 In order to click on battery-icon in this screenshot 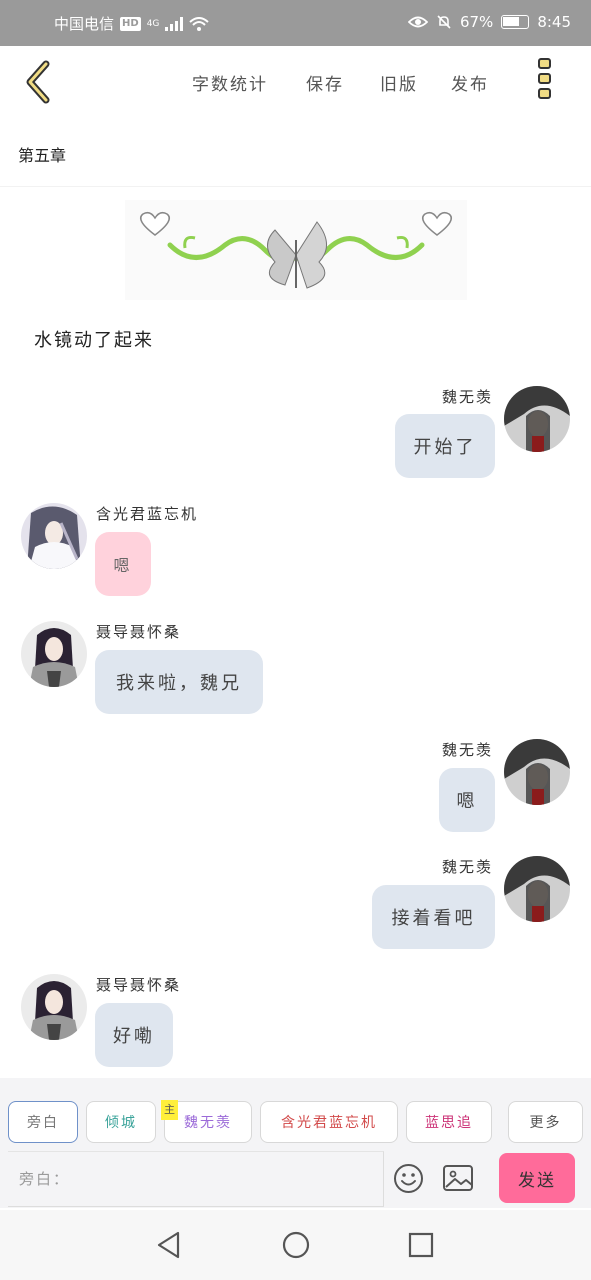, I will do `click(515, 22)`.